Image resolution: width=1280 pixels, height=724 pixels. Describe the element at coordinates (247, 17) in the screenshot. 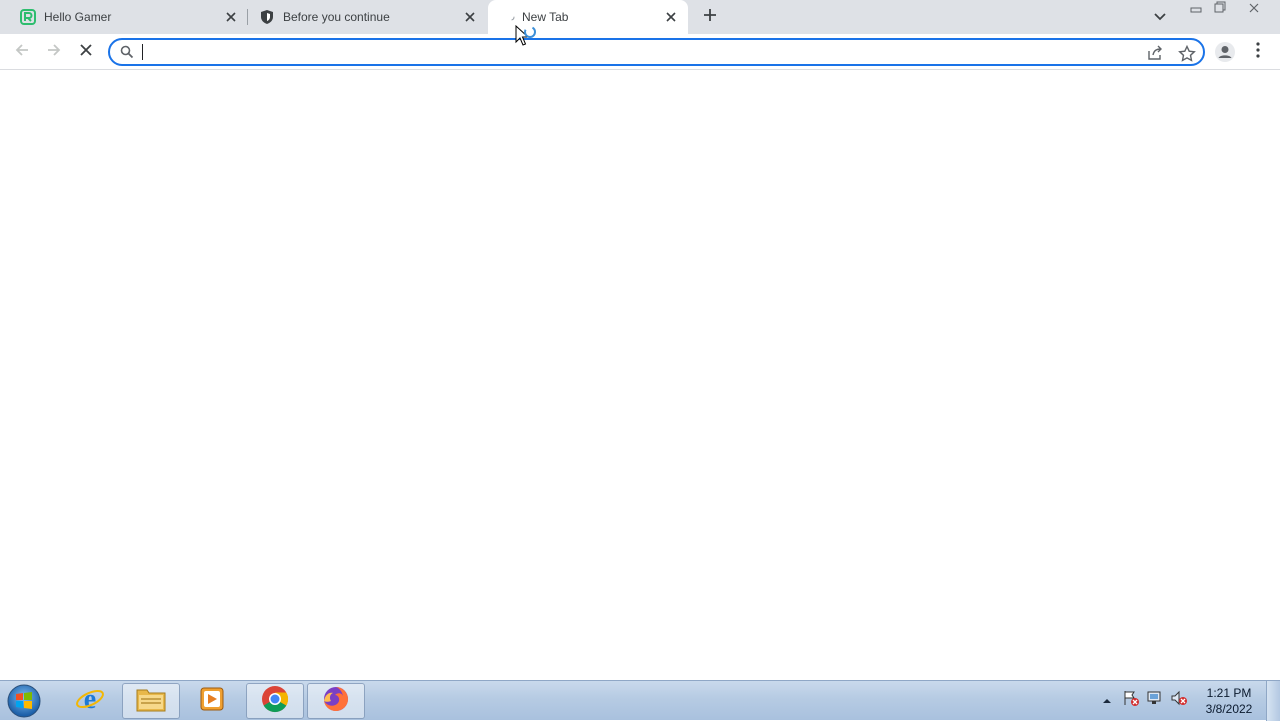

I see `tab-separator` at that location.